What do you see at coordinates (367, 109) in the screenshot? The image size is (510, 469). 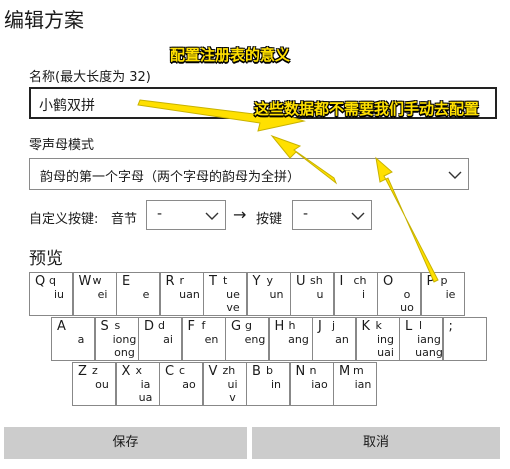 I see `annotation-label: 这些数据都不需要我们手动去配置` at bounding box center [367, 109].